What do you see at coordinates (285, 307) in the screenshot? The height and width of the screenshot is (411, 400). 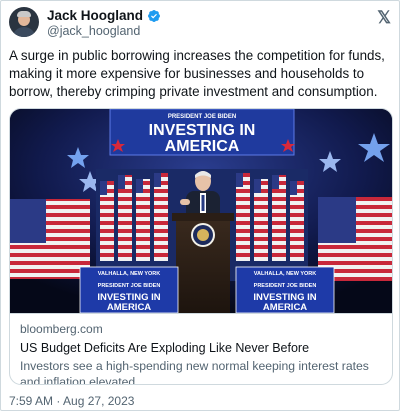 I see `sign-right-line4: AMERICA` at bounding box center [285, 307].